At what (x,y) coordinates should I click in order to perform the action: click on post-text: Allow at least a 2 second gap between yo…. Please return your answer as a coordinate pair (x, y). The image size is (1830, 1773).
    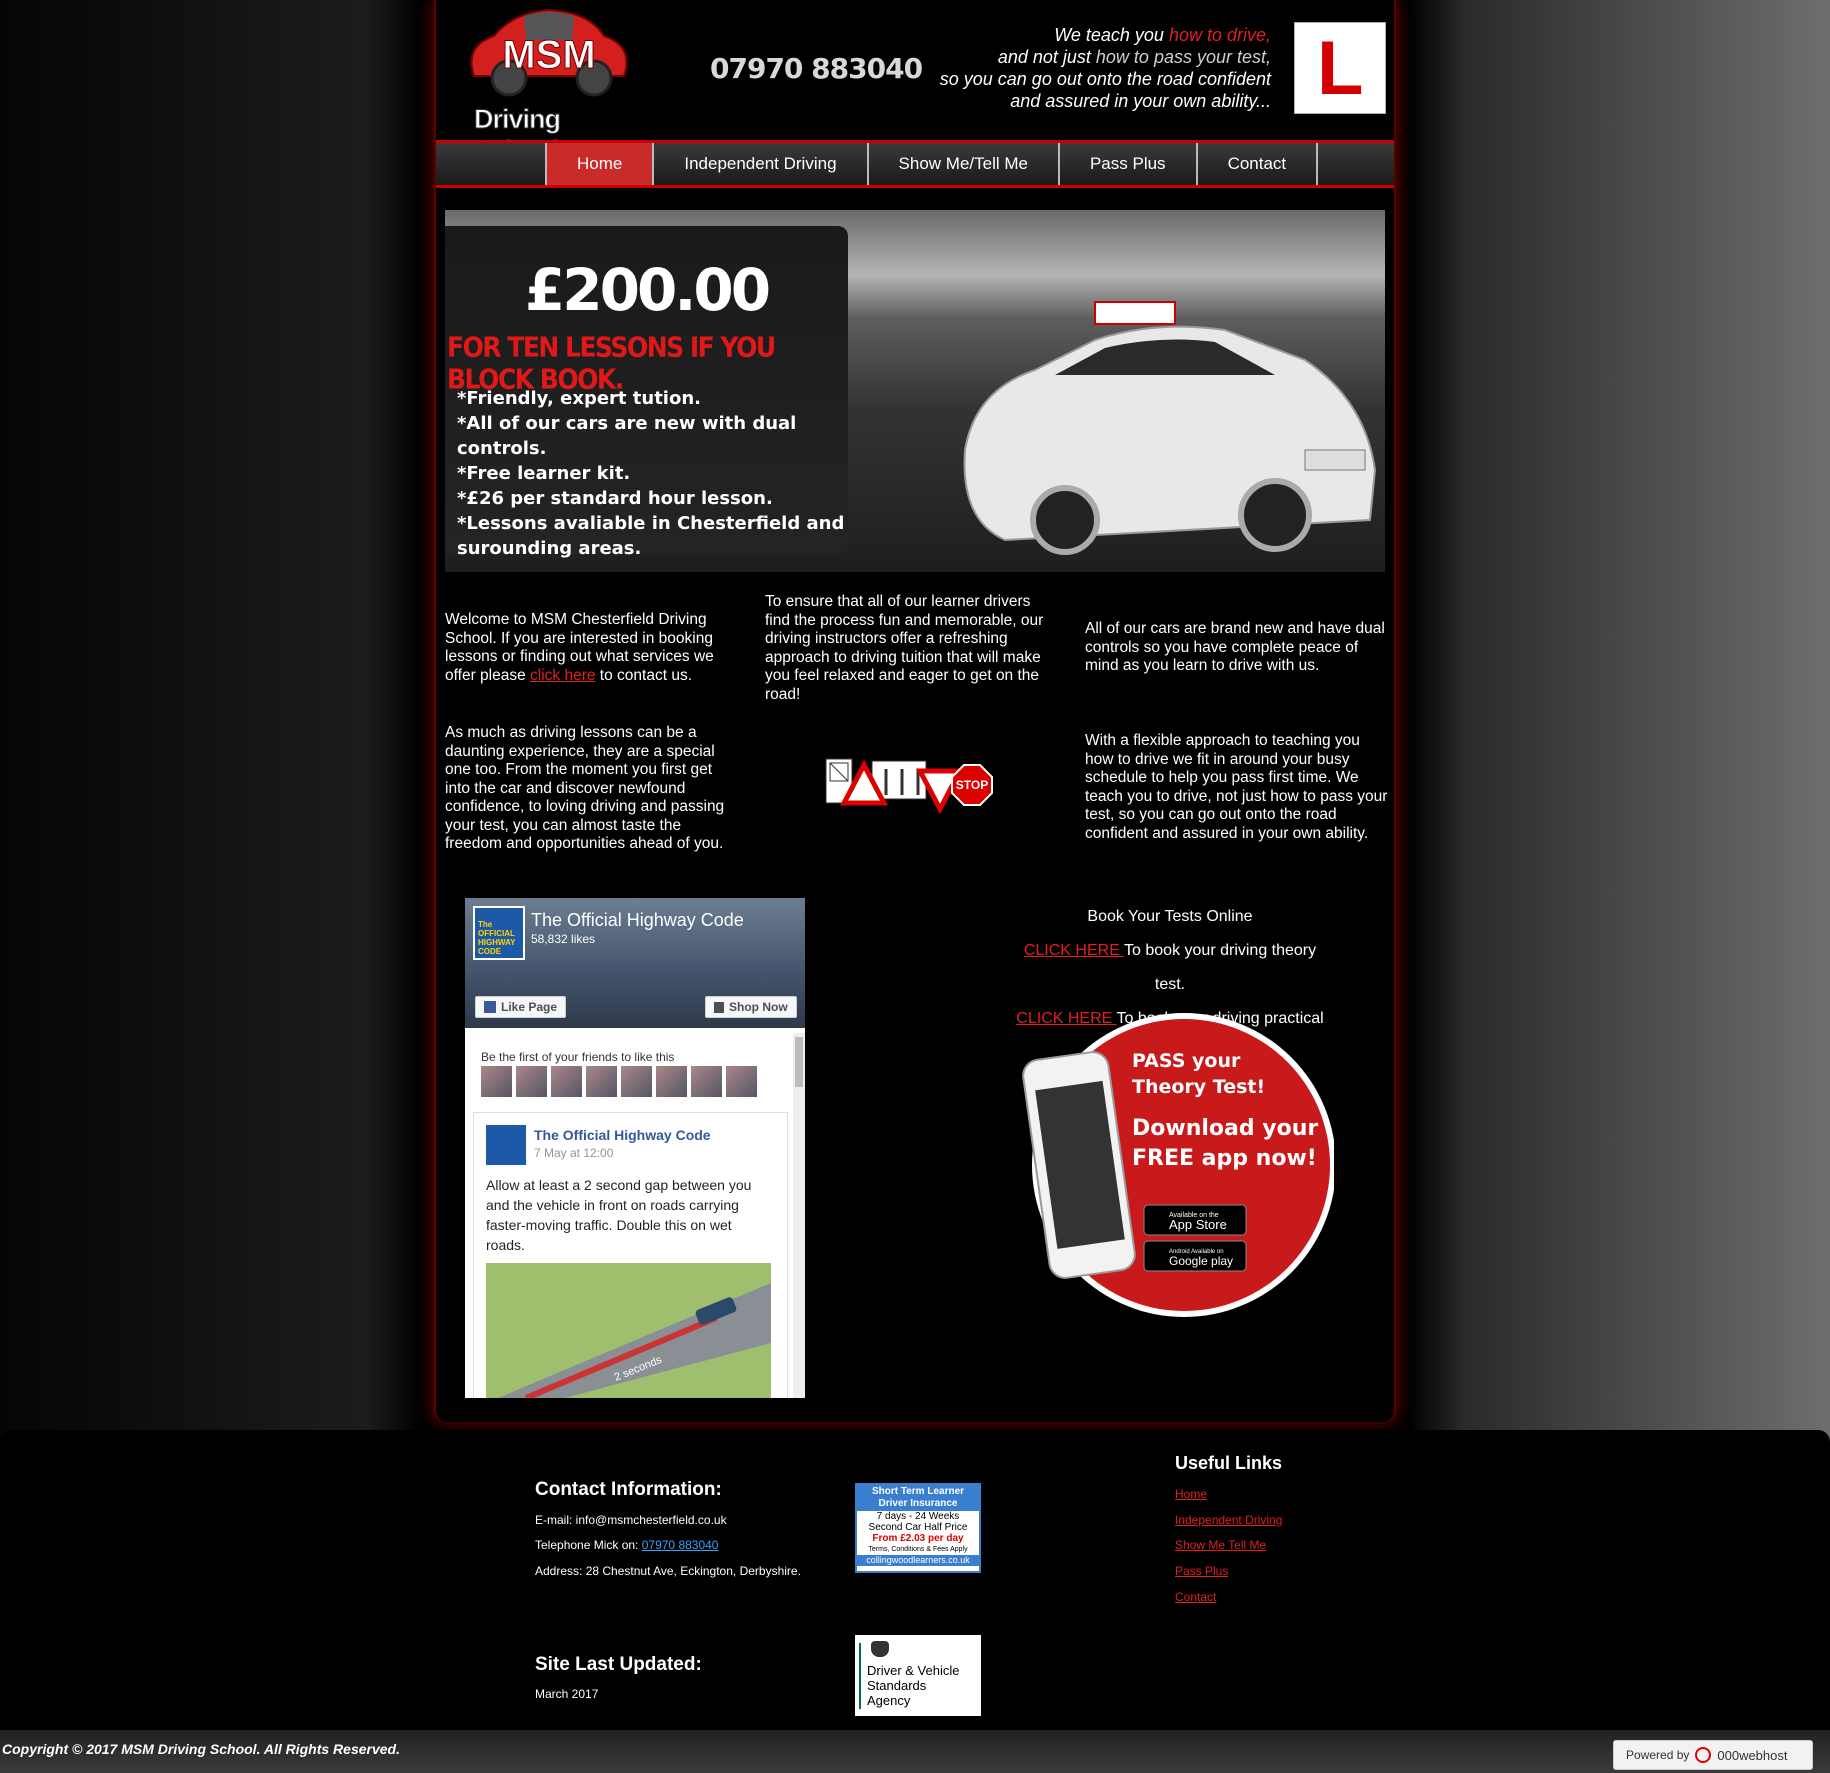
    Looking at the image, I should click on (619, 1215).